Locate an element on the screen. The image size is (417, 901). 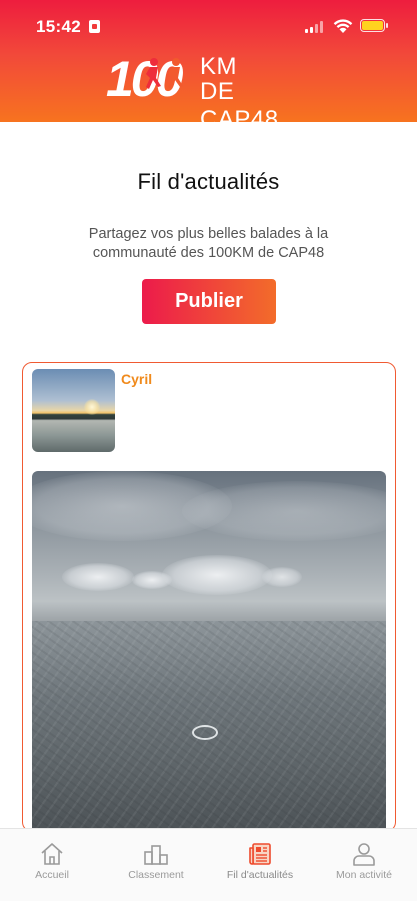
logo-line-km: KM is located at coordinates (218, 66).